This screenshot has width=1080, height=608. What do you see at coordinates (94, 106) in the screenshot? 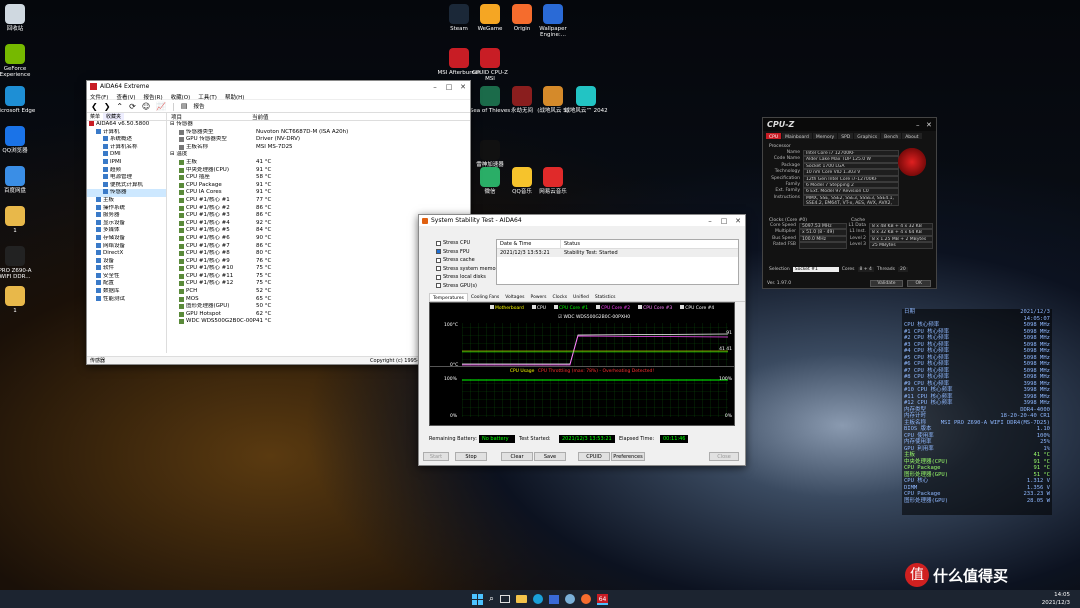
I see `back-icon: ❮` at bounding box center [94, 106].